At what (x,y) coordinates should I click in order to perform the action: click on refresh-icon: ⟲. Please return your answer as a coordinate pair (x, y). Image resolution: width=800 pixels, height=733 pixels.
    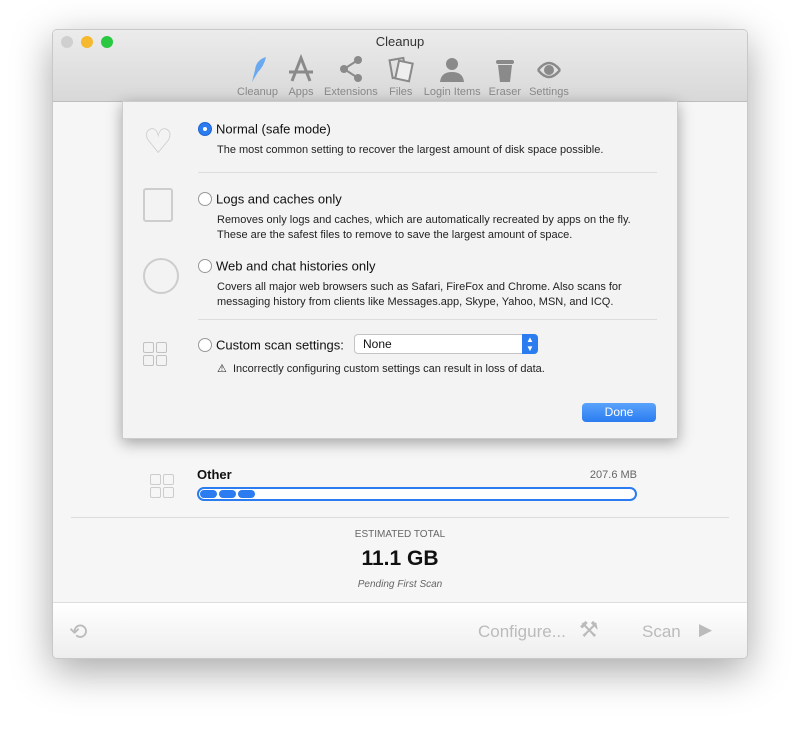
    Looking at the image, I should click on (78, 632).